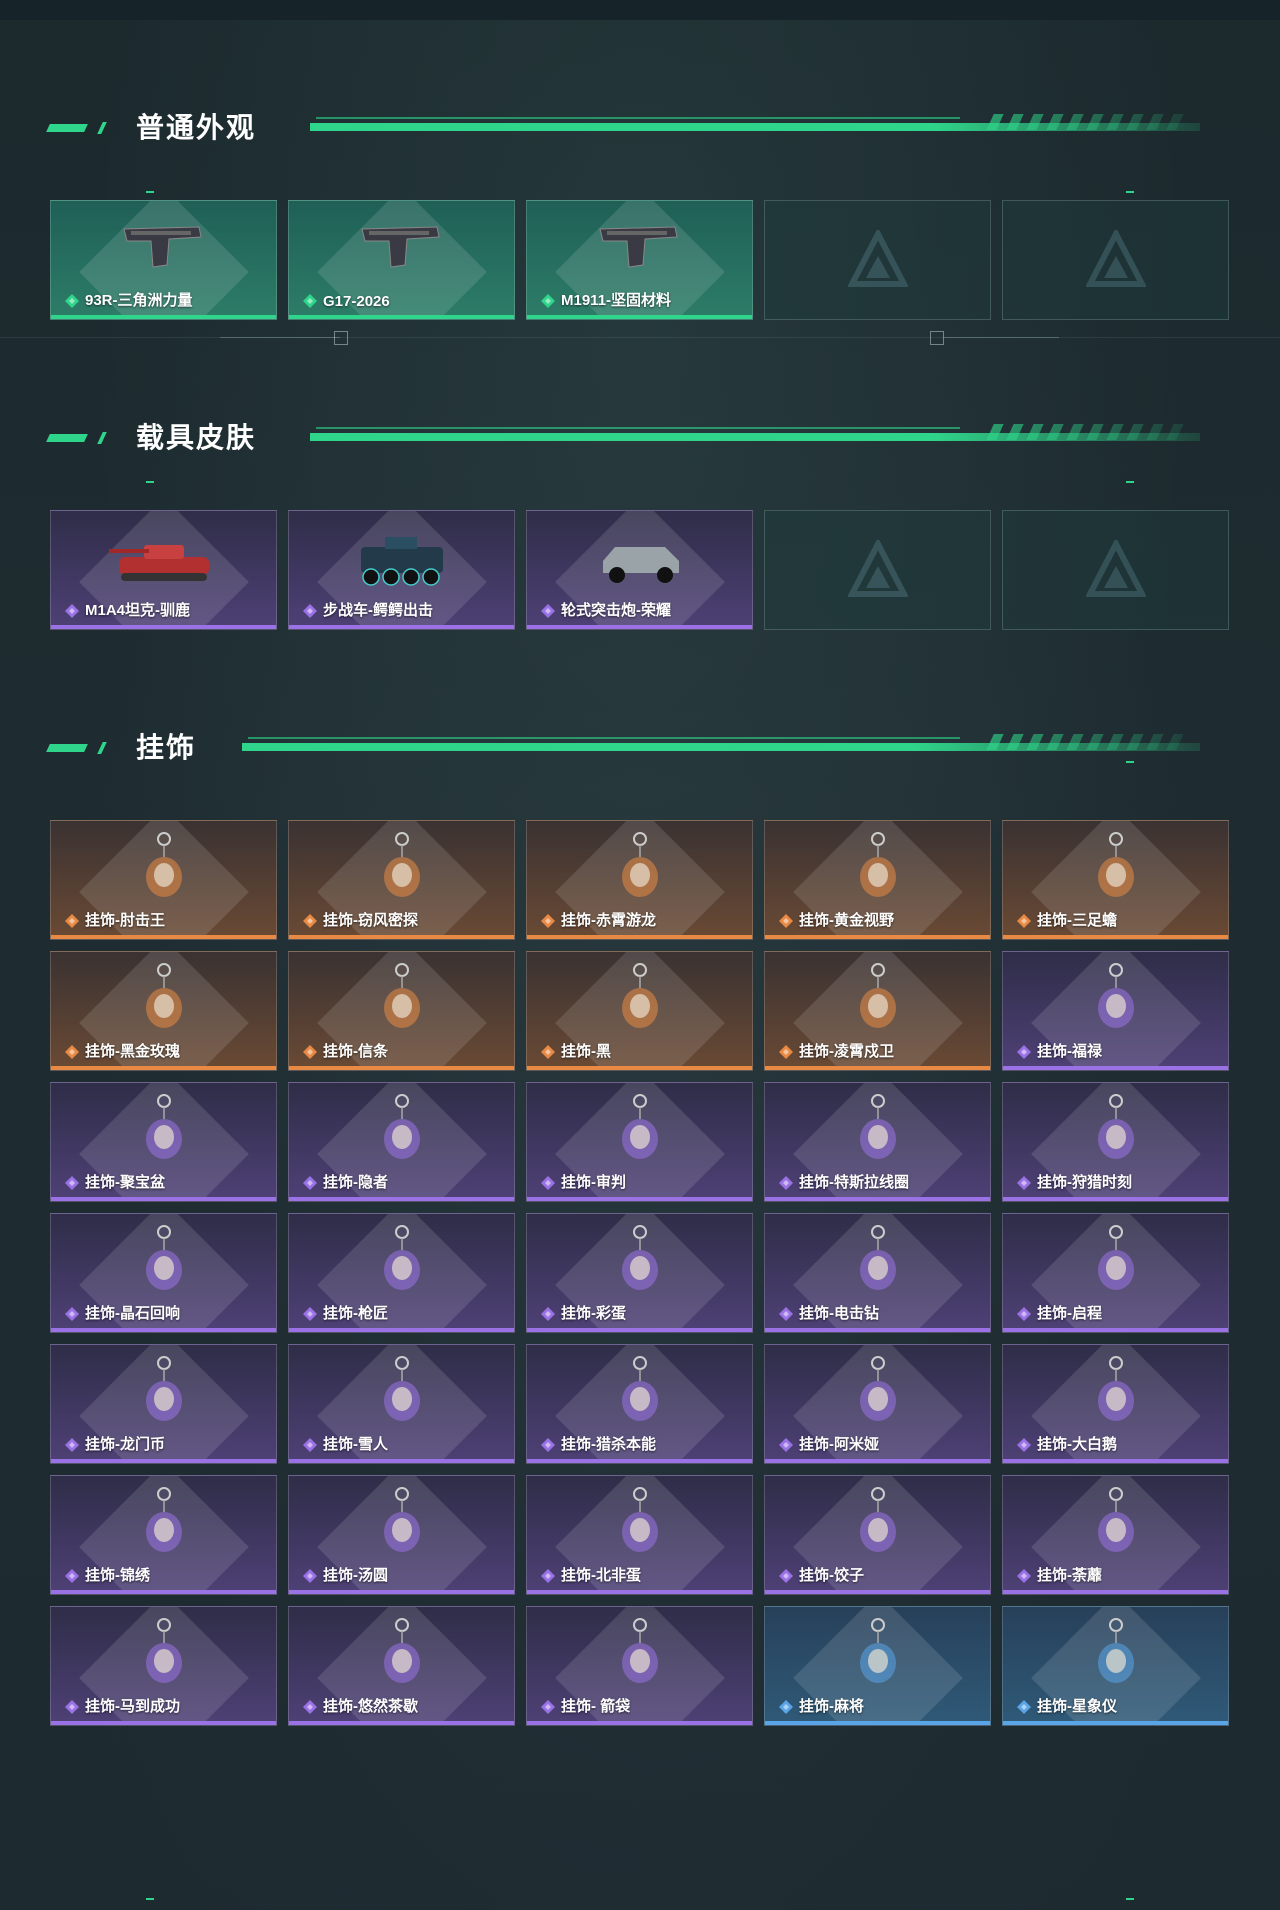  What do you see at coordinates (877, 880) in the screenshot?
I see `item-card: 挂饰-黄金视野` at bounding box center [877, 880].